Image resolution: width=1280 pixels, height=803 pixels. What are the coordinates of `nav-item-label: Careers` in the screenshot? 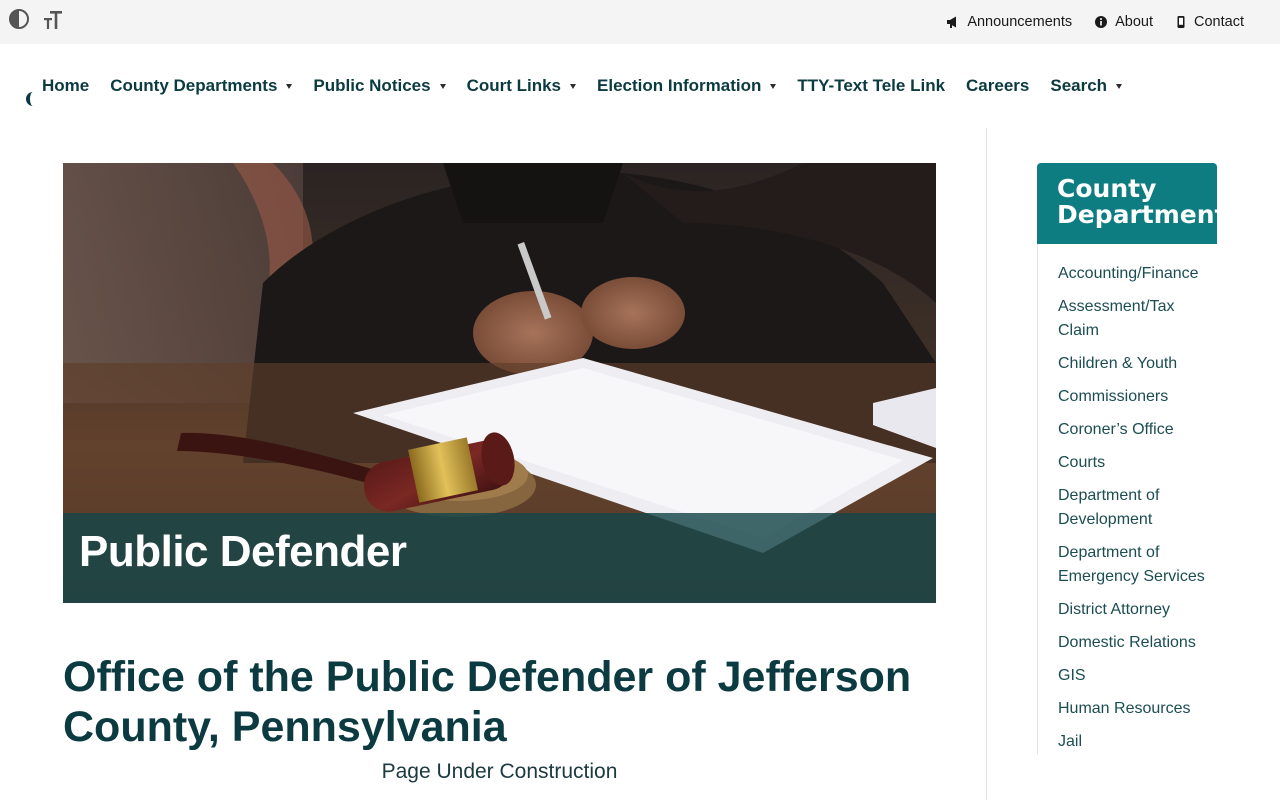 It's located at (998, 85).